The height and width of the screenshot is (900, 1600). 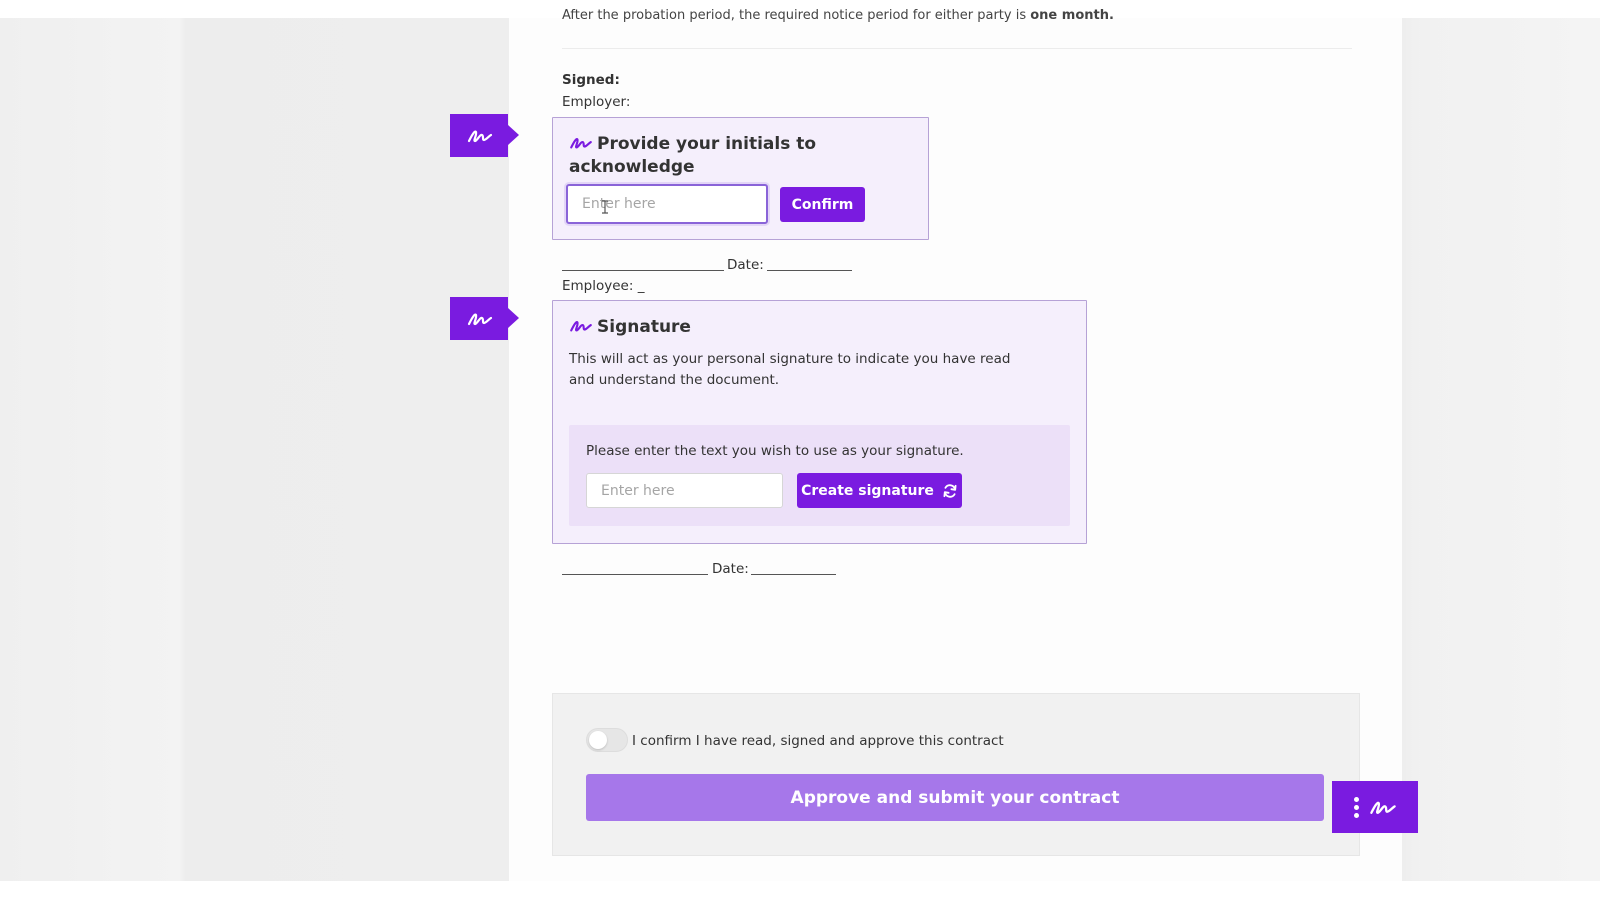 What do you see at coordinates (867, 490) in the screenshot?
I see `create-signature-label: Create signature` at bounding box center [867, 490].